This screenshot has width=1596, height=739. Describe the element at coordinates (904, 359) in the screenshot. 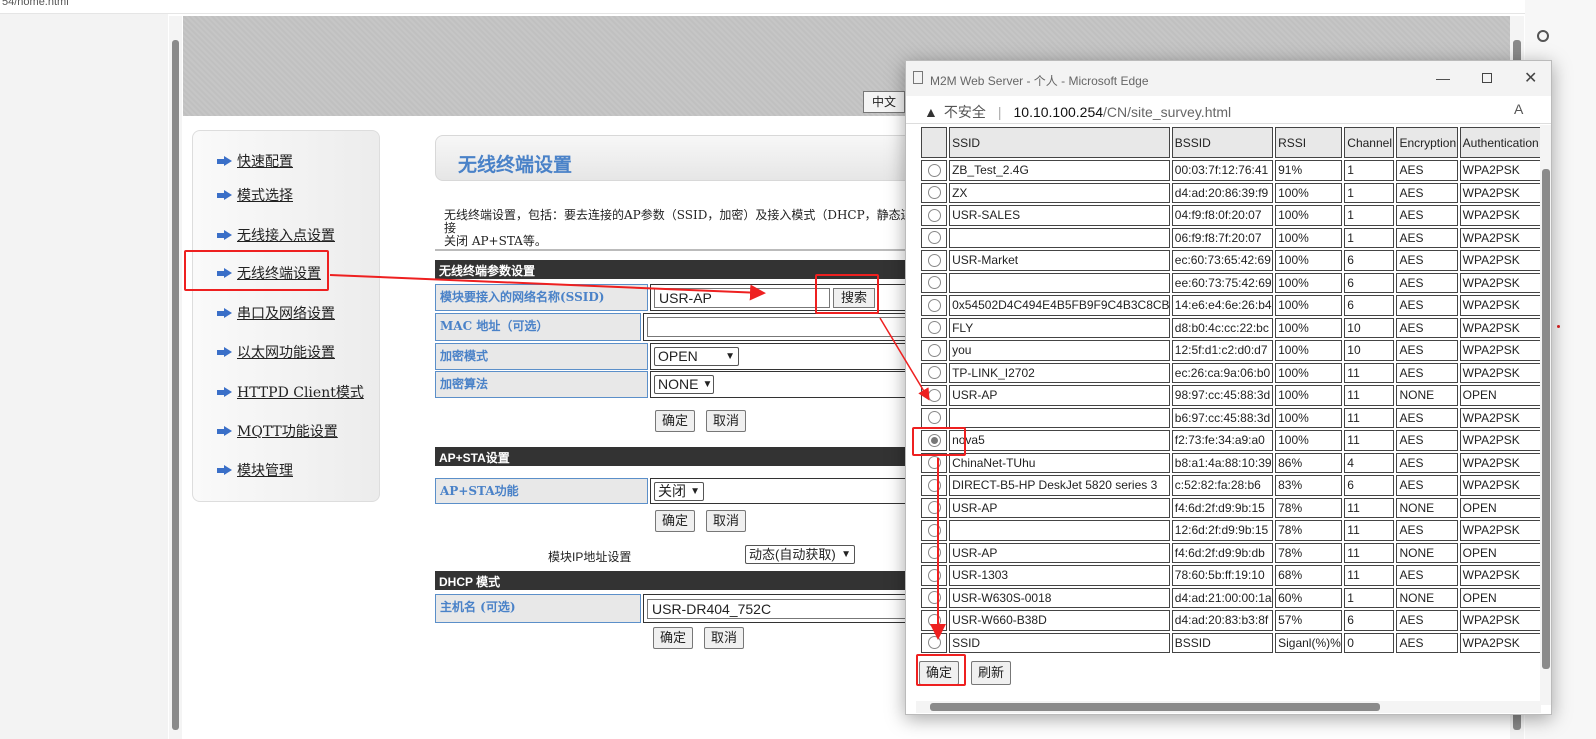

I see `arrow-to-list` at that location.